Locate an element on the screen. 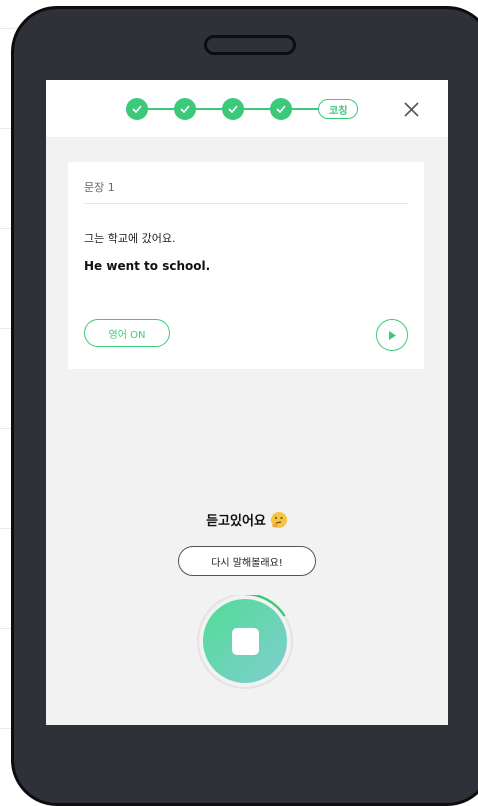  play-icon is located at coordinates (392, 335).